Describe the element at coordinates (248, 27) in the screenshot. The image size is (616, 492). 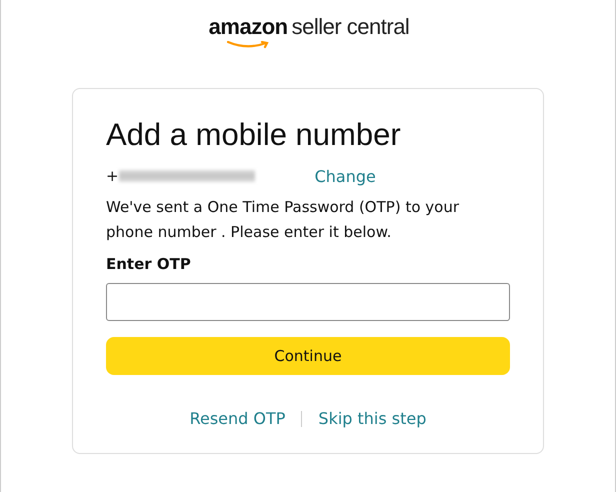
I see `brand-text: amazon` at that location.